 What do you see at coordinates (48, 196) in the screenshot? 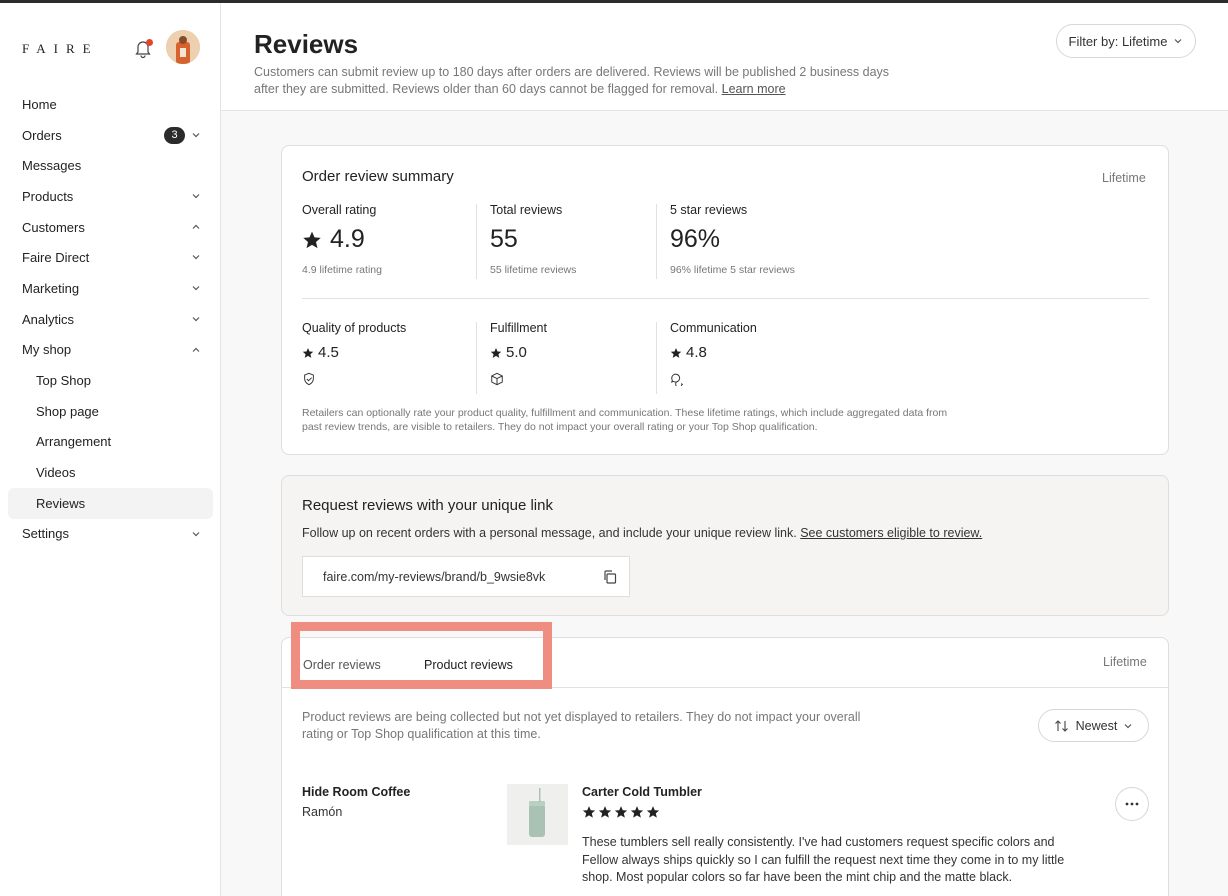
I see `sidebar-item-label: Products` at bounding box center [48, 196].